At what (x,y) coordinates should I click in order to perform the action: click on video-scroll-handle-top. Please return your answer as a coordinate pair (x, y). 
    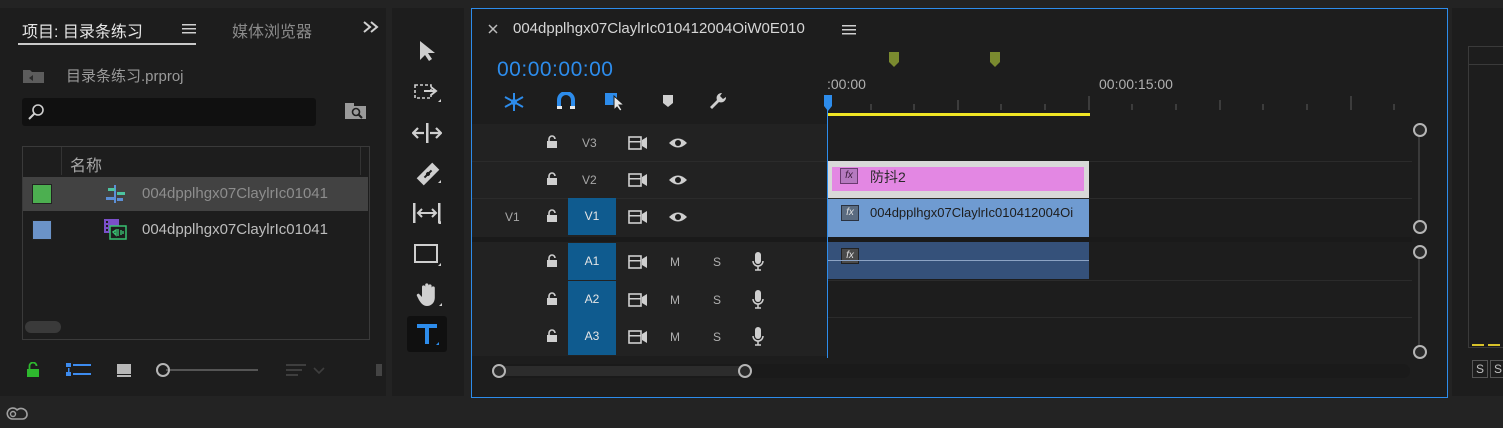
    Looking at the image, I should click on (1420, 130).